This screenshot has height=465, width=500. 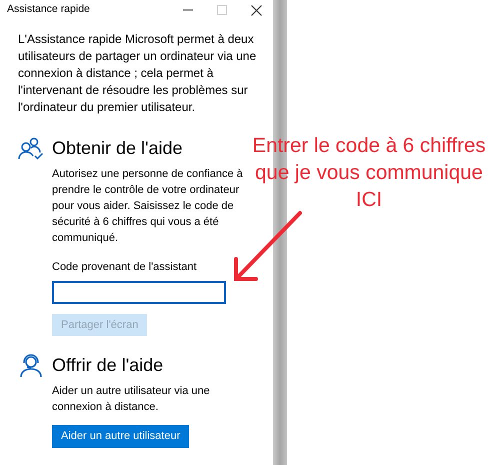 What do you see at coordinates (125, 267) in the screenshot?
I see `field-label: Code provenant de l'assistant` at bounding box center [125, 267].